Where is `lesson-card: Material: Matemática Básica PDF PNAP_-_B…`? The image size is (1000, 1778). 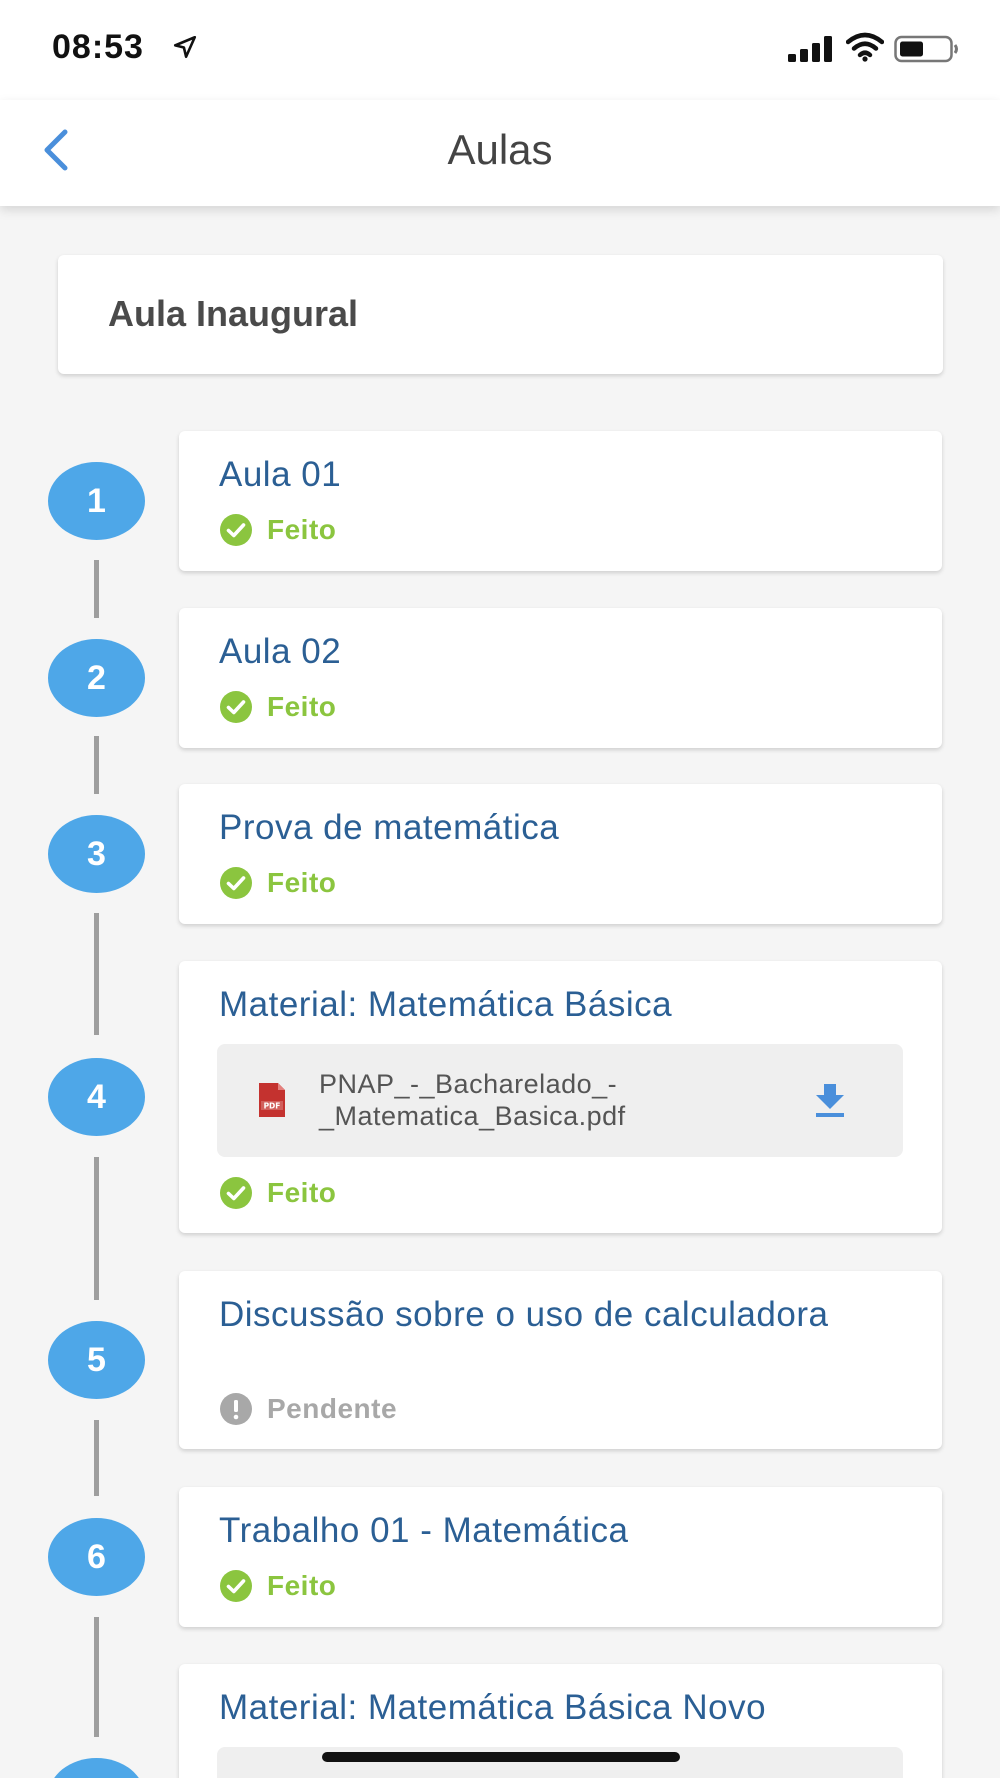
lesson-card: Material: Matemática Básica PDF PNAP_-_B… is located at coordinates (560, 1097).